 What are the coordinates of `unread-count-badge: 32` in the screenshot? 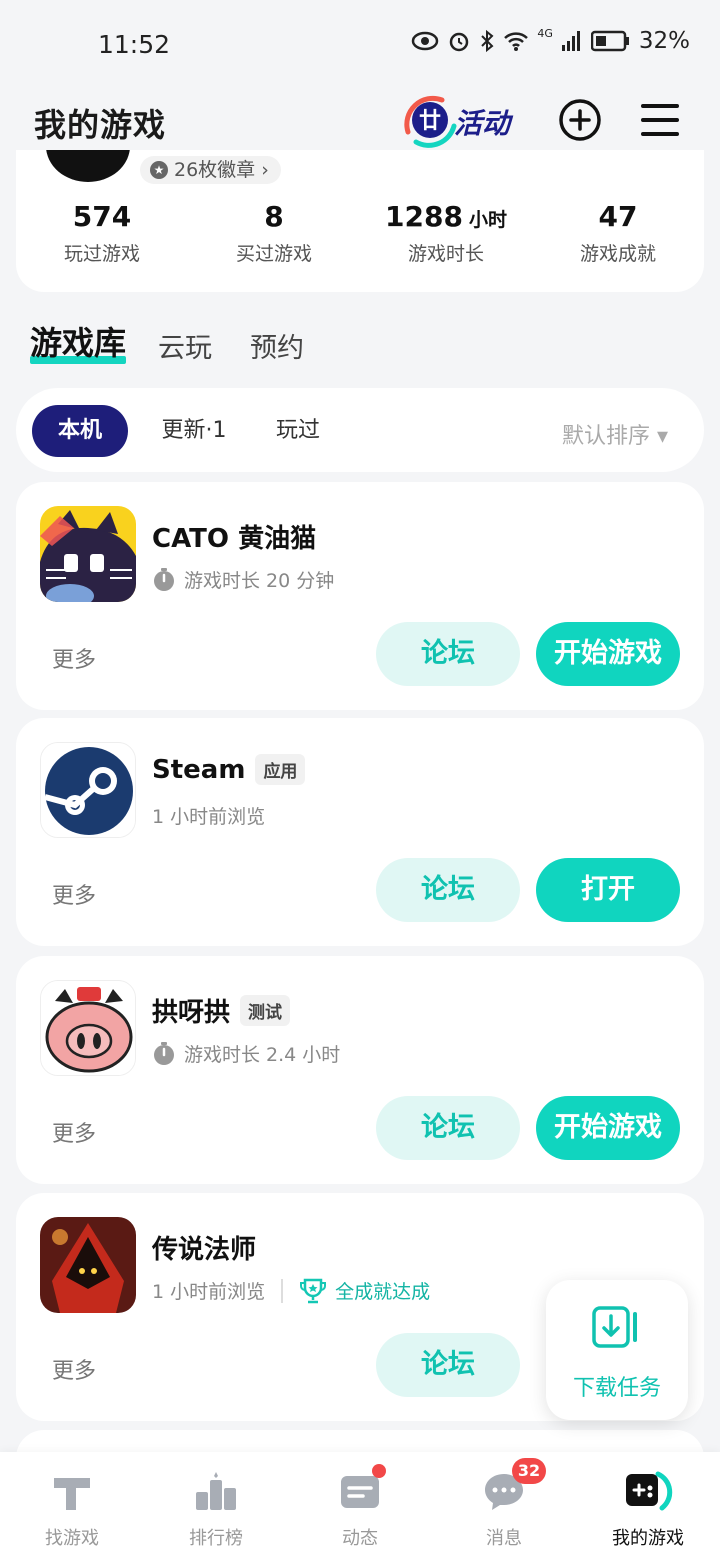 It's located at (529, 1471).